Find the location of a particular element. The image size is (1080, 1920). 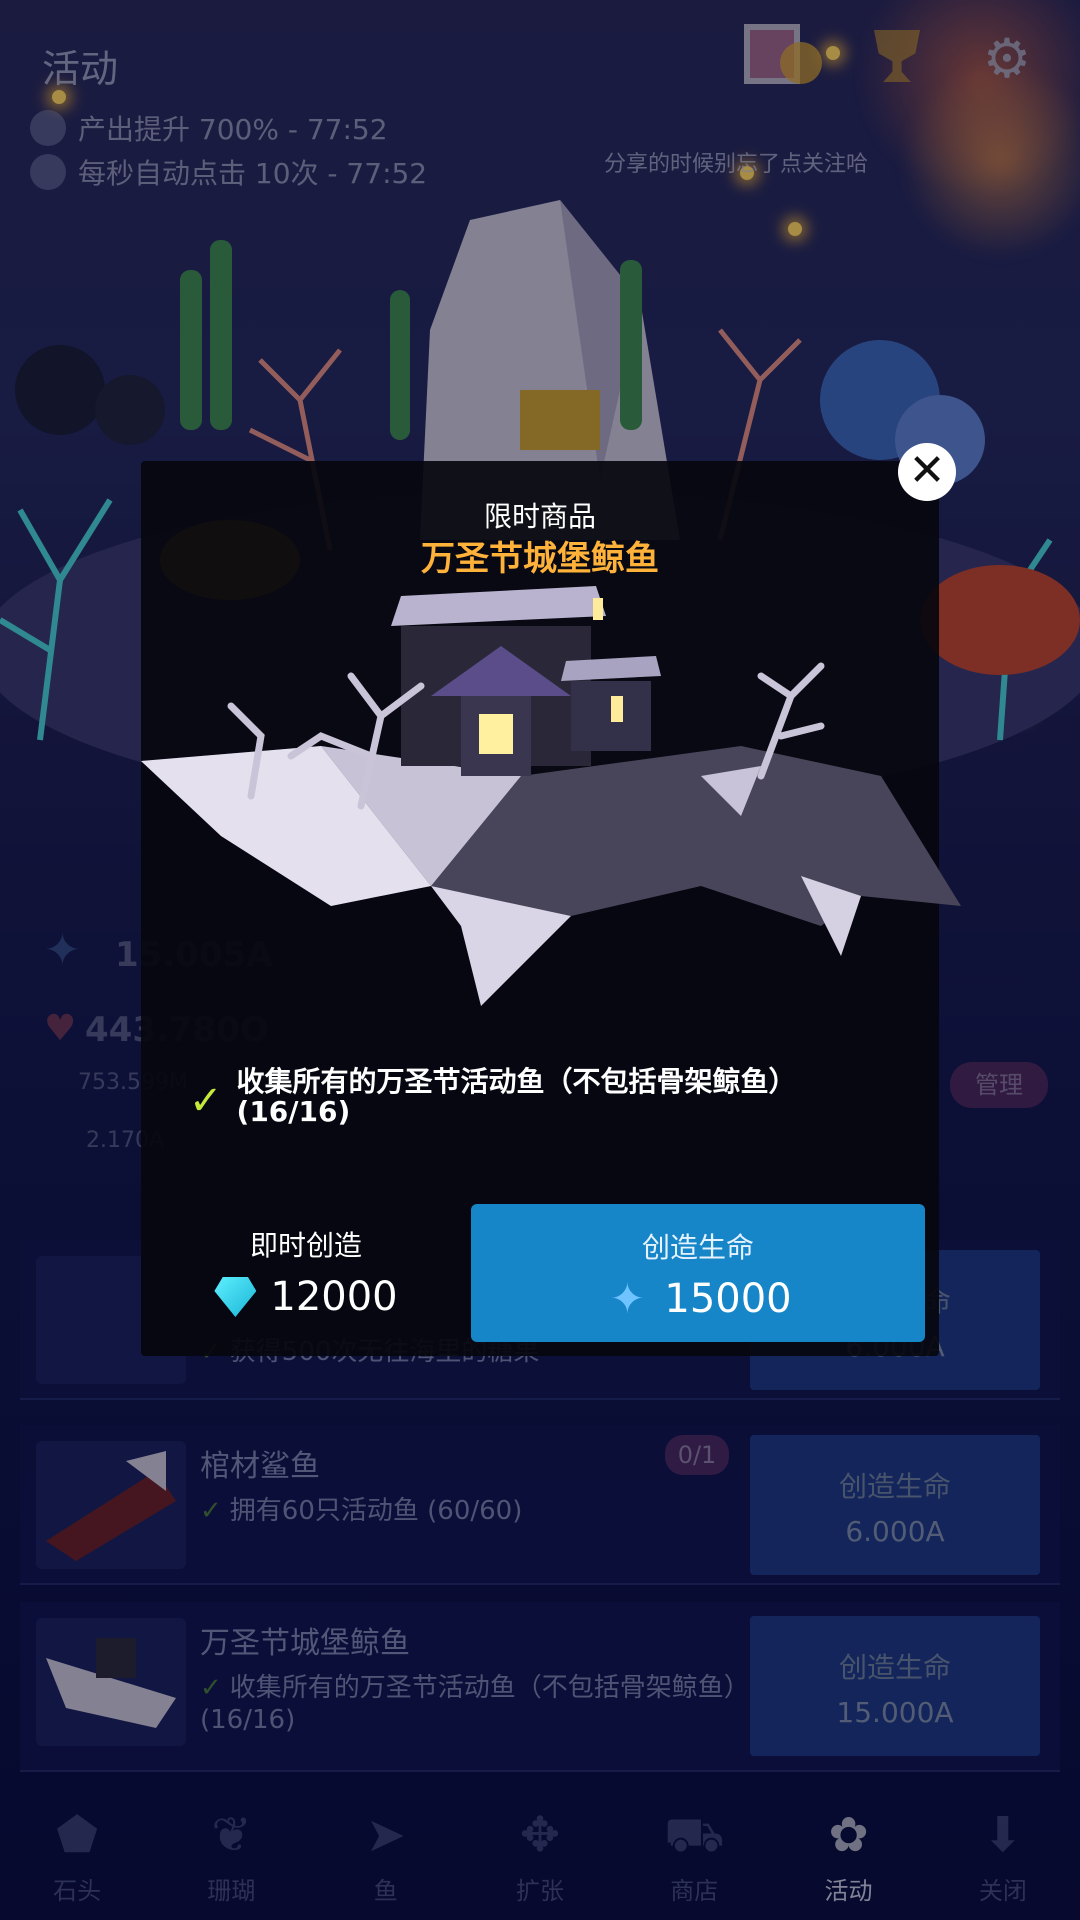

requirement-row: ✓ 收集所有的万圣节活动鱼（不包括骨架鲸鱼）(16/16) is located at coordinates (539, 1097).